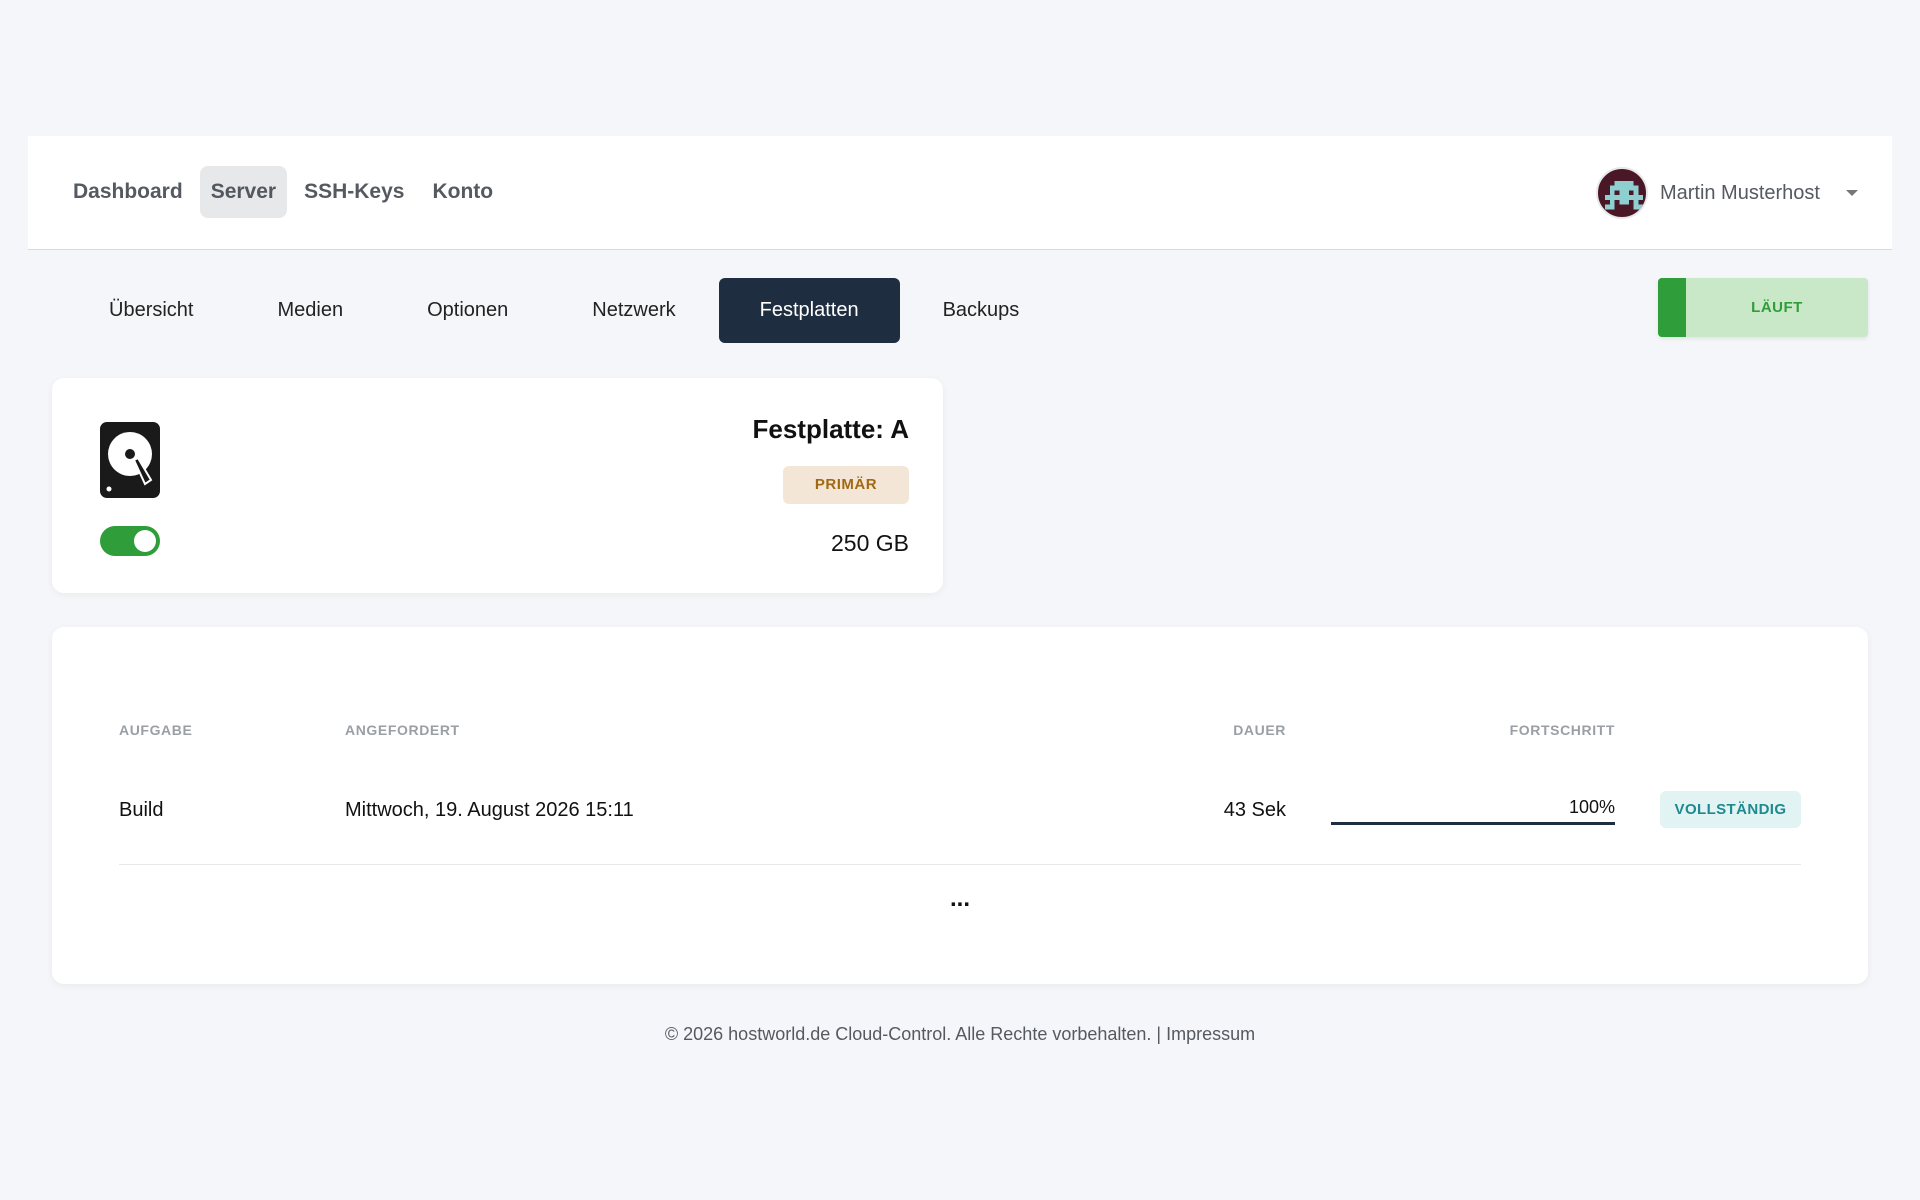 The image size is (1920, 1200). Describe the element at coordinates (960, 864) in the screenshot. I see `row-divider` at that location.